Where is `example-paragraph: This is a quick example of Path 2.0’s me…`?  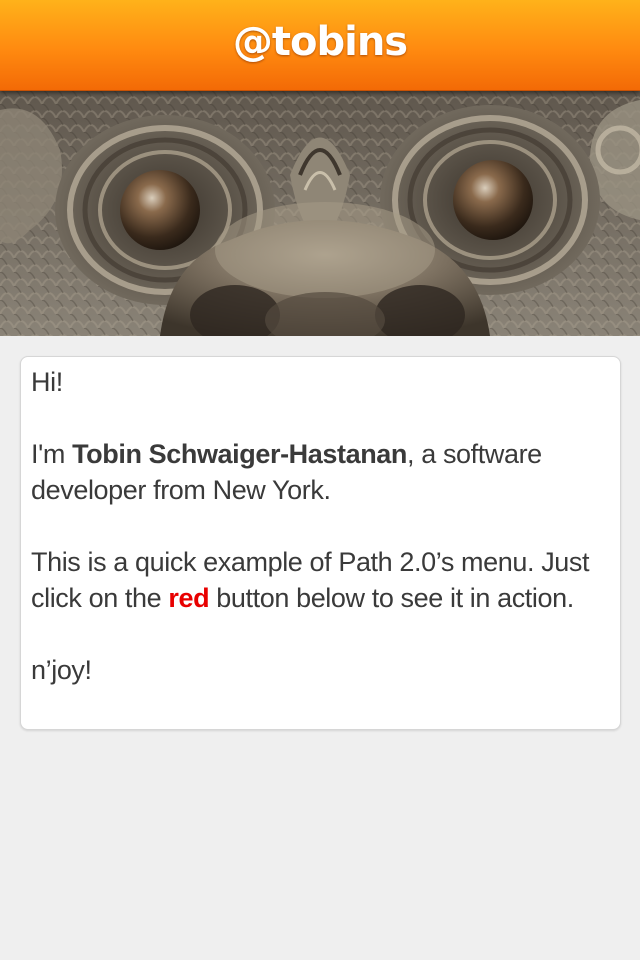 example-paragraph: This is a quick example of Path 2.0’s me… is located at coordinates (320, 580).